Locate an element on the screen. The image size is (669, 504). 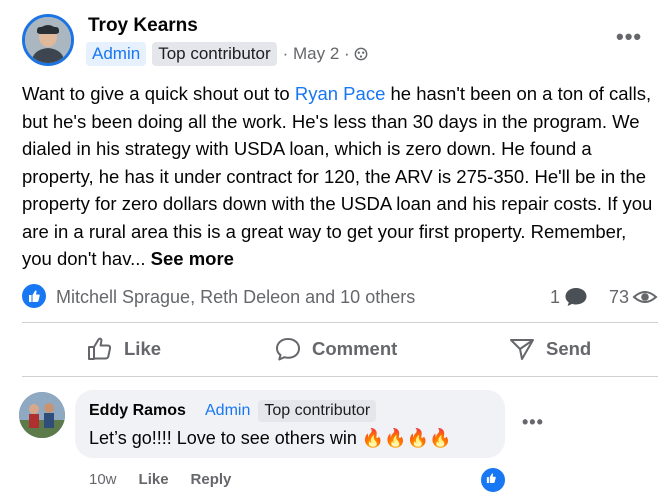
comment-text: Let’s go!!!! Love to see others win 🔥🔥🔥🔥 is located at coordinates (270, 438).